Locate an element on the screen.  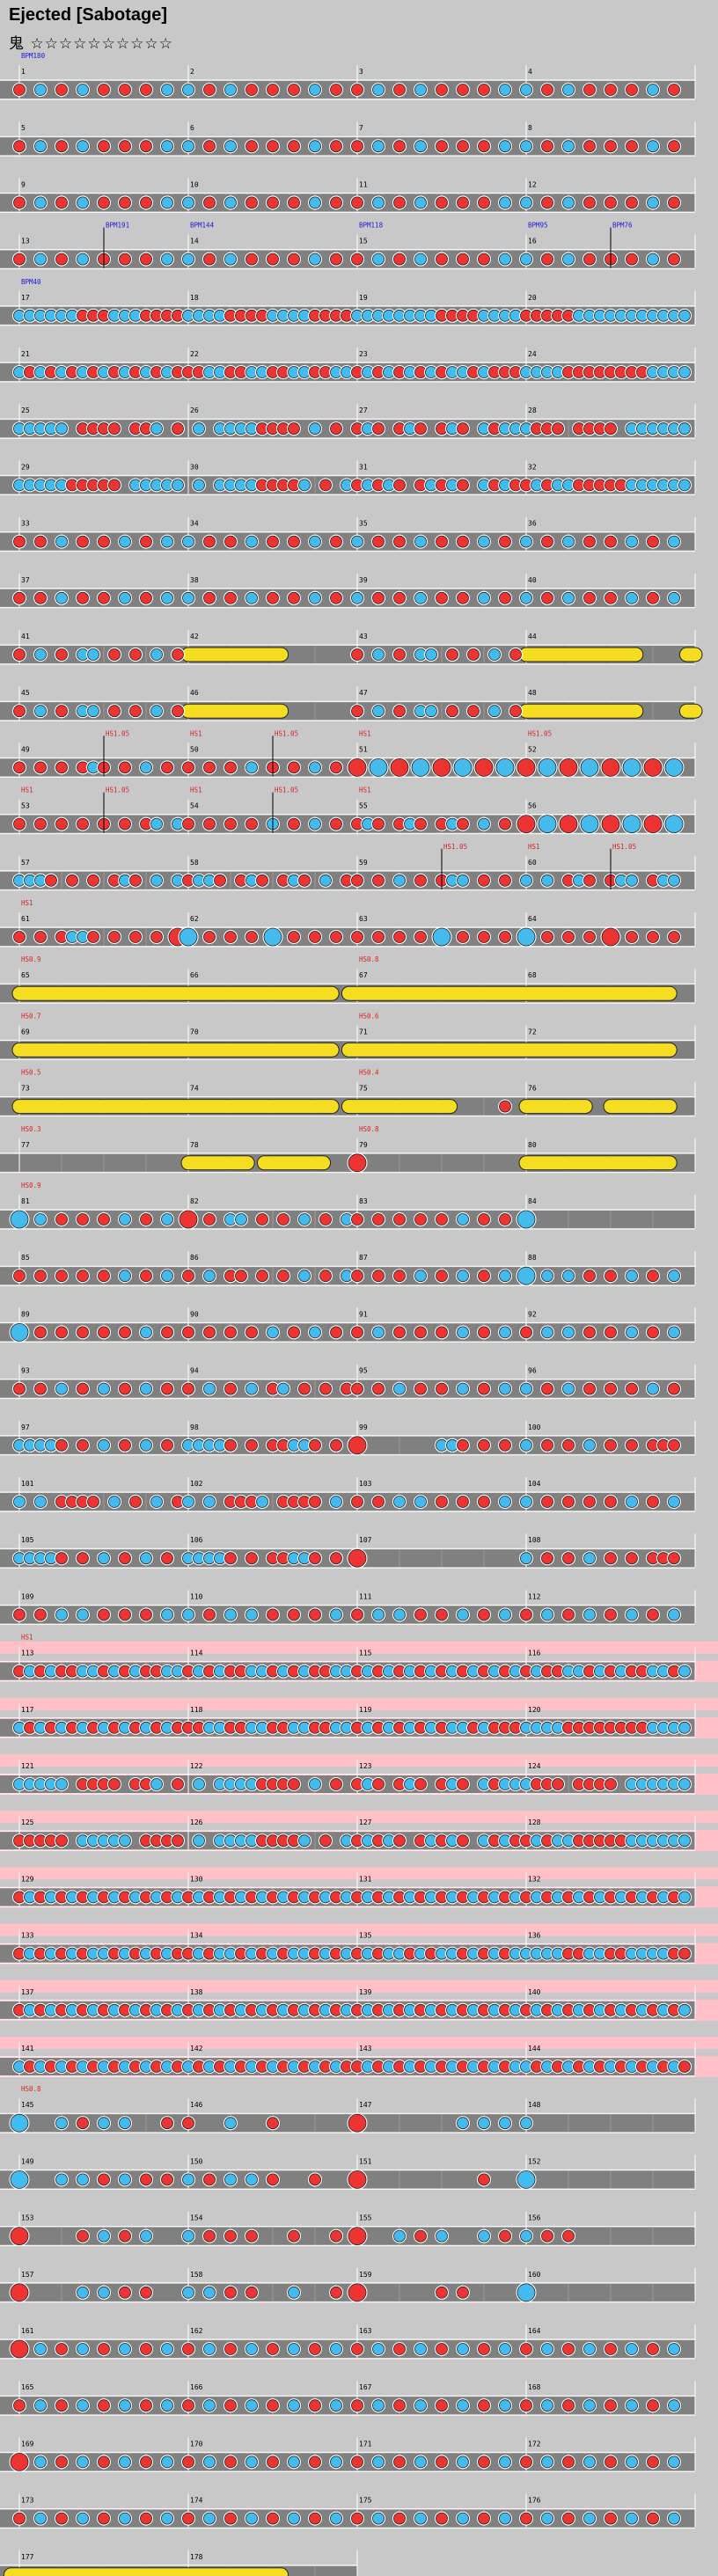
scroll-marker: HS0.9 is located at coordinates (31, 1185).